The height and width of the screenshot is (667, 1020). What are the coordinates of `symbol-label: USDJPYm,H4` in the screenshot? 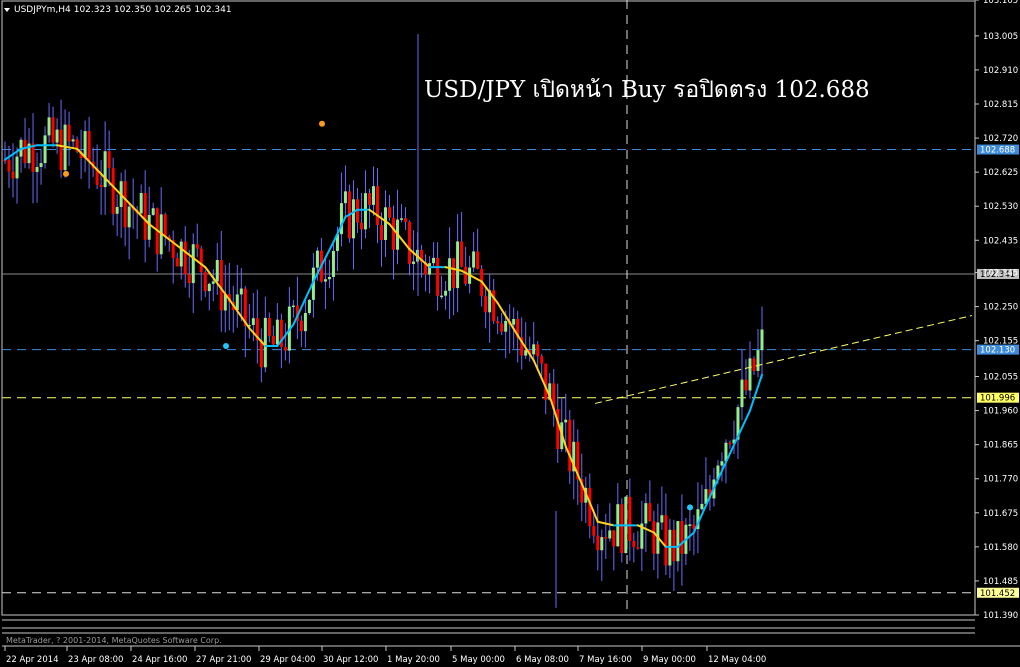 It's located at (42, 10).